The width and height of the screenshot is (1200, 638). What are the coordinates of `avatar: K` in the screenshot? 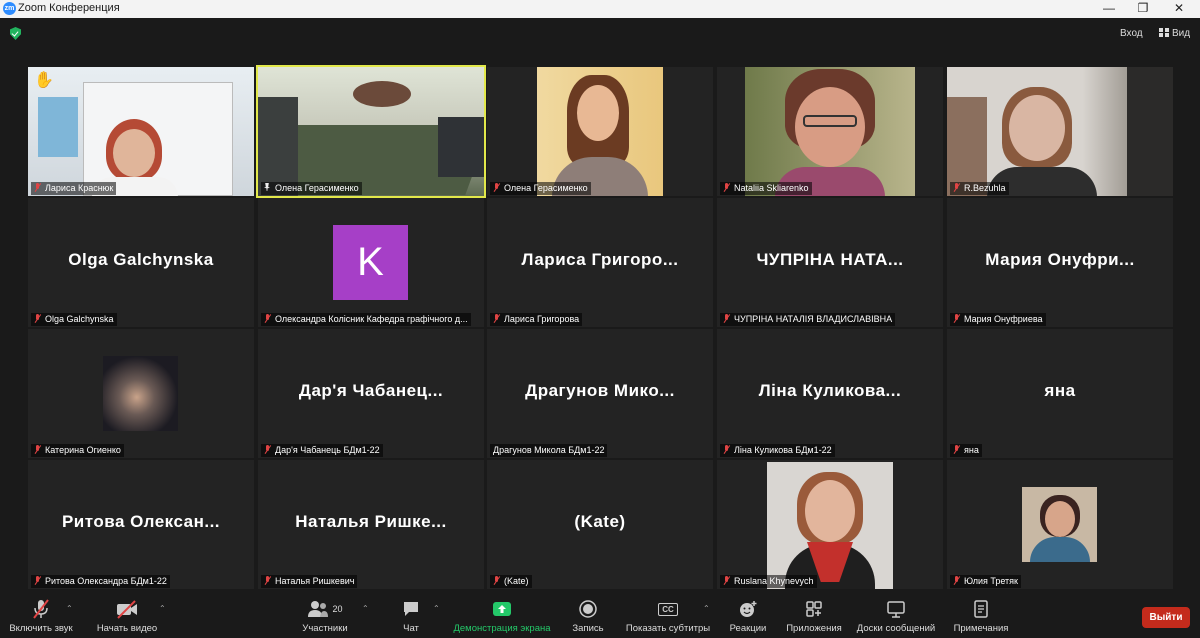 It's located at (370, 262).